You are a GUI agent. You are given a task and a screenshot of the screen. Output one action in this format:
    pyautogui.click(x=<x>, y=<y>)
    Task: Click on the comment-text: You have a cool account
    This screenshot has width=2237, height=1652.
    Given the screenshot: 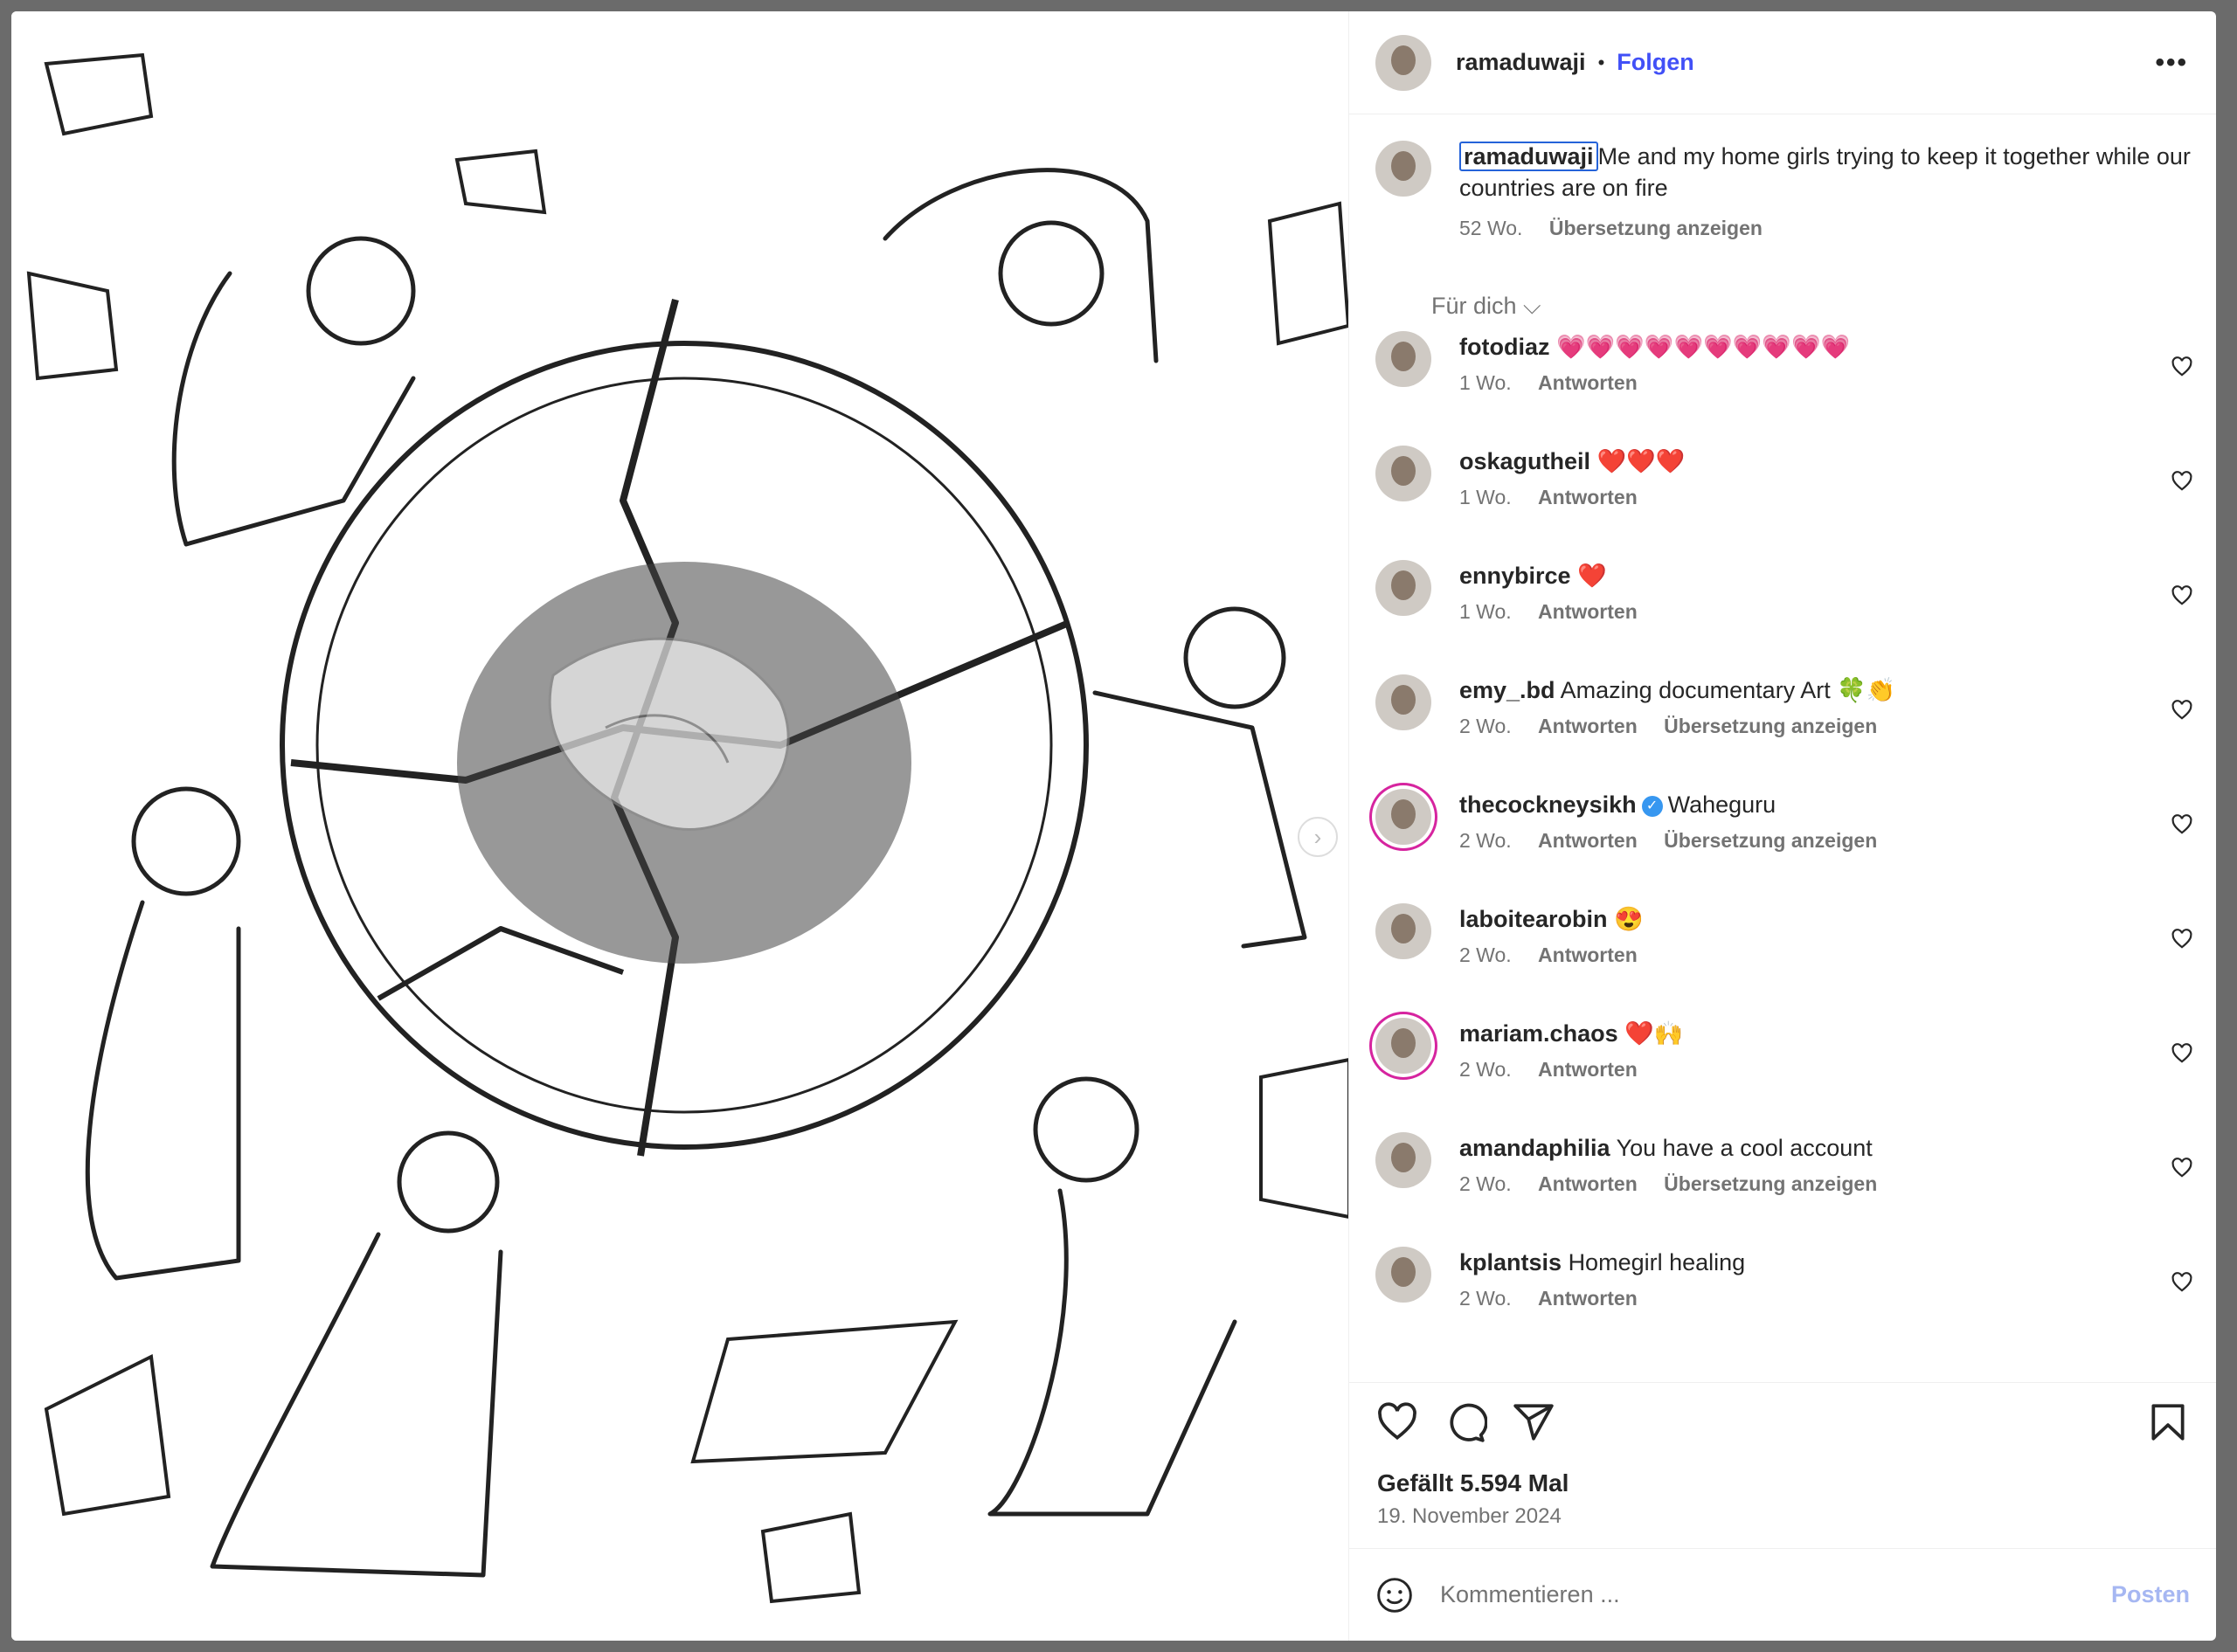 What is the action you would take?
    pyautogui.click(x=1744, y=1148)
    